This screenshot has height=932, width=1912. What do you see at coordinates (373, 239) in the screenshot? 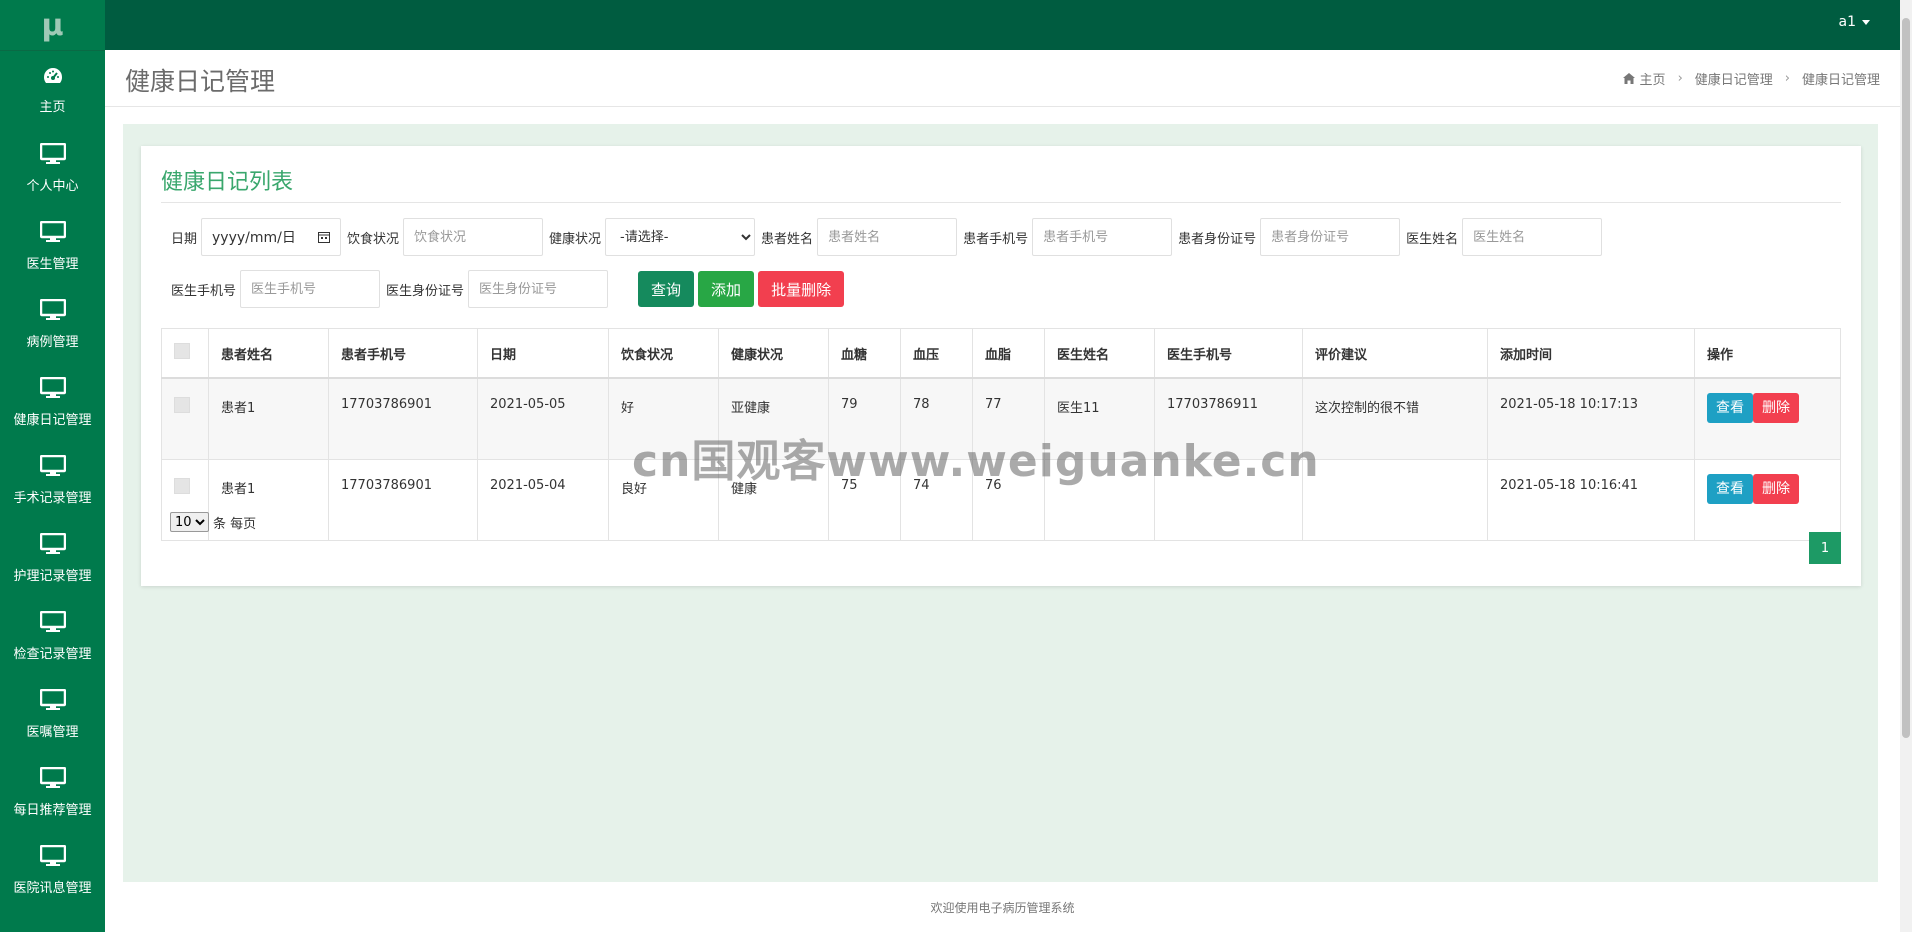
I see `diet-label: 饮食状况` at bounding box center [373, 239].